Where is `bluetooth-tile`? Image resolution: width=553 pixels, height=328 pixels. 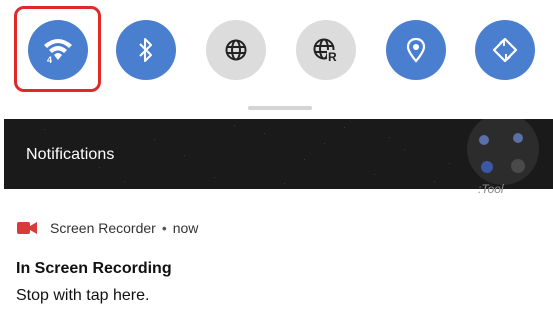
bluetooth-tile is located at coordinates (146, 50).